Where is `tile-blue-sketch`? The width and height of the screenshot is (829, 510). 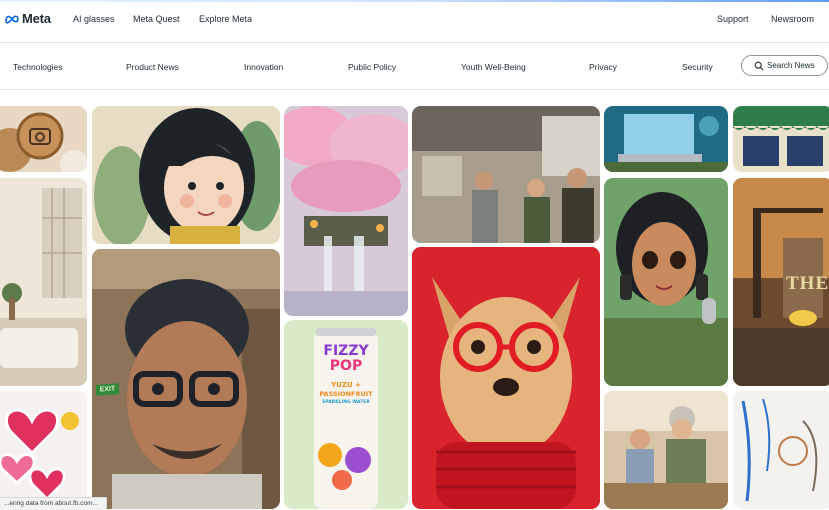
tile-blue-sketch is located at coordinates (781, 450).